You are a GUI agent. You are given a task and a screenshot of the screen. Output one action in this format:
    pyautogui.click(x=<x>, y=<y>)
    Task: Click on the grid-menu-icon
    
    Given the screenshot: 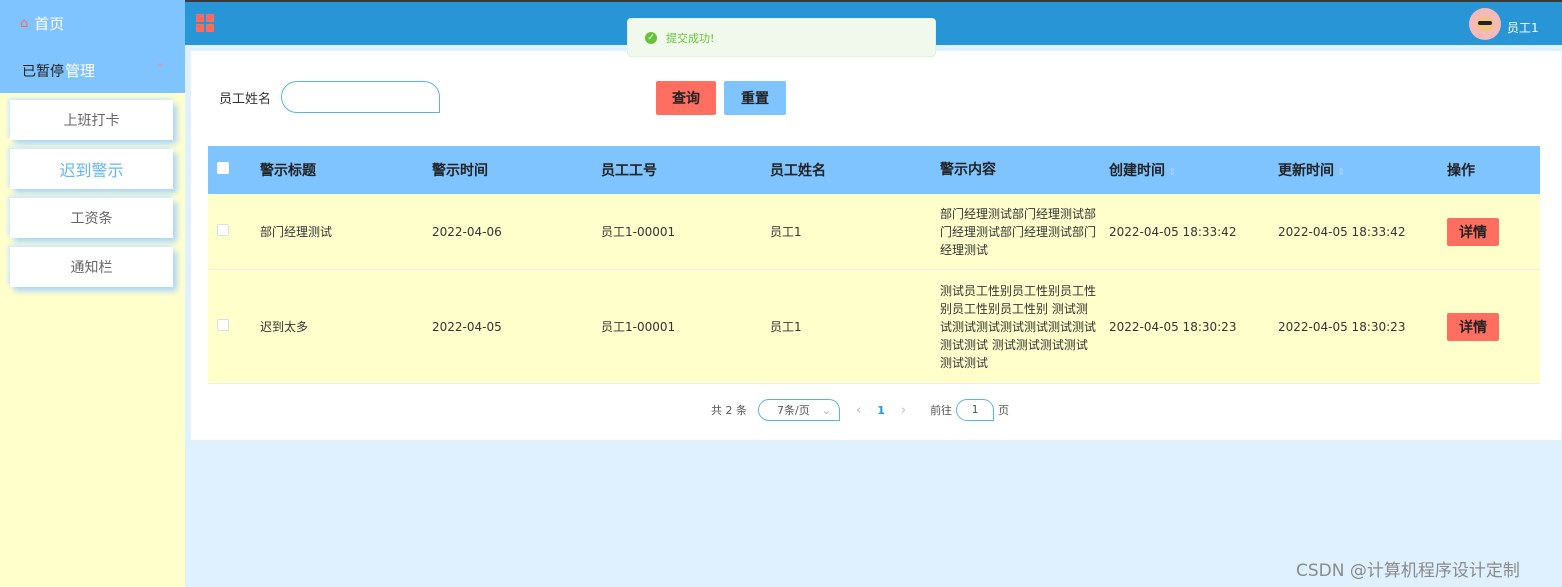 What is the action you would take?
    pyautogui.click(x=205, y=23)
    